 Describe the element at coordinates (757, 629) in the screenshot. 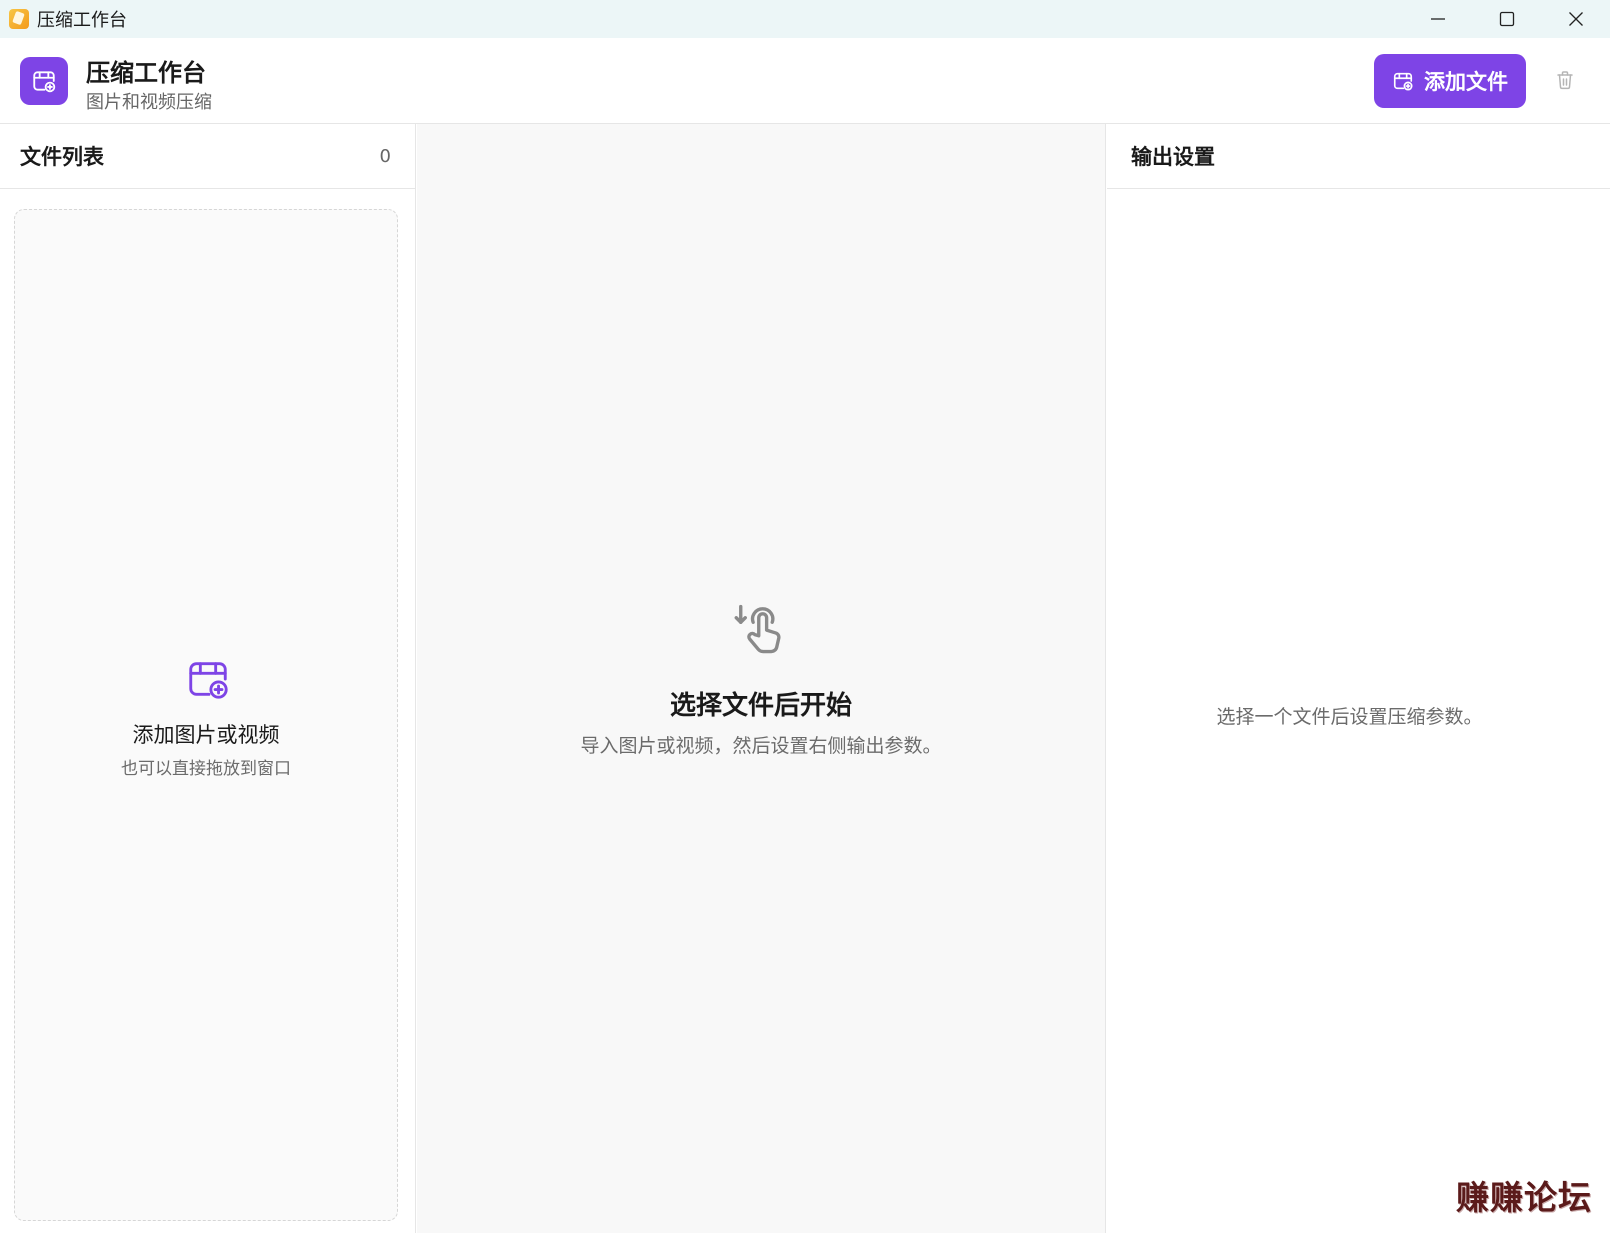

I see `tap-select-icon` at that location.